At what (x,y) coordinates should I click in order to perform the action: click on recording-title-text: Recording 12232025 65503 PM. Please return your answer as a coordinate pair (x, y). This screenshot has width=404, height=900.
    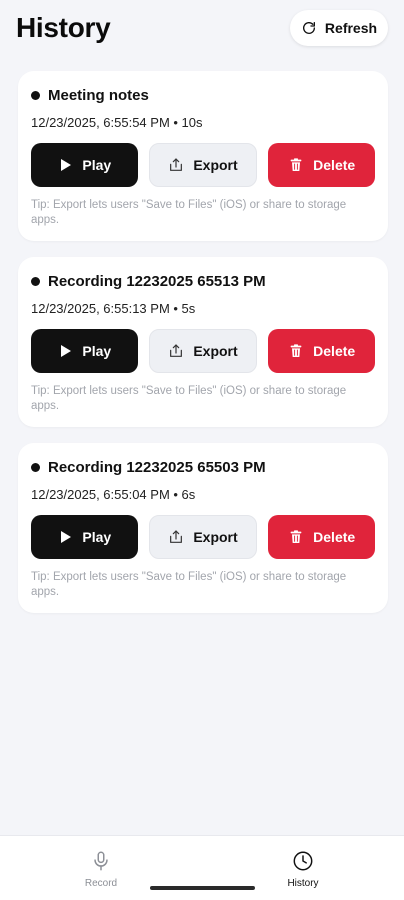
    Looking at the image, I should click on (157, 467).